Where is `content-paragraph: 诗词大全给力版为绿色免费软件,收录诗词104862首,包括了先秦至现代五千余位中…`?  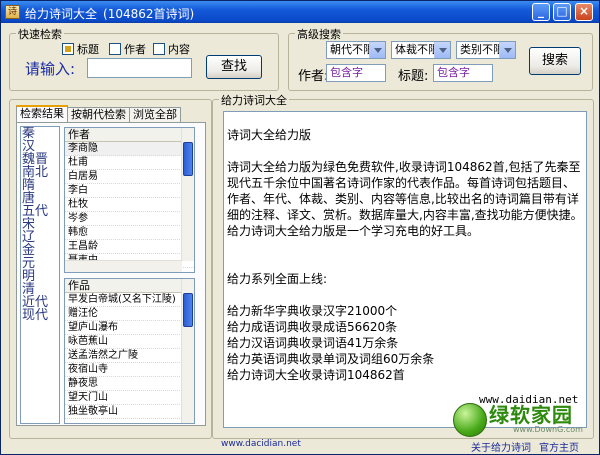 content-paragraph: 诗词大全给力版为绿色免费软件,收录诗词104862首,包括了先秦至现代五千余位中… is located at coordinates (405, 199).